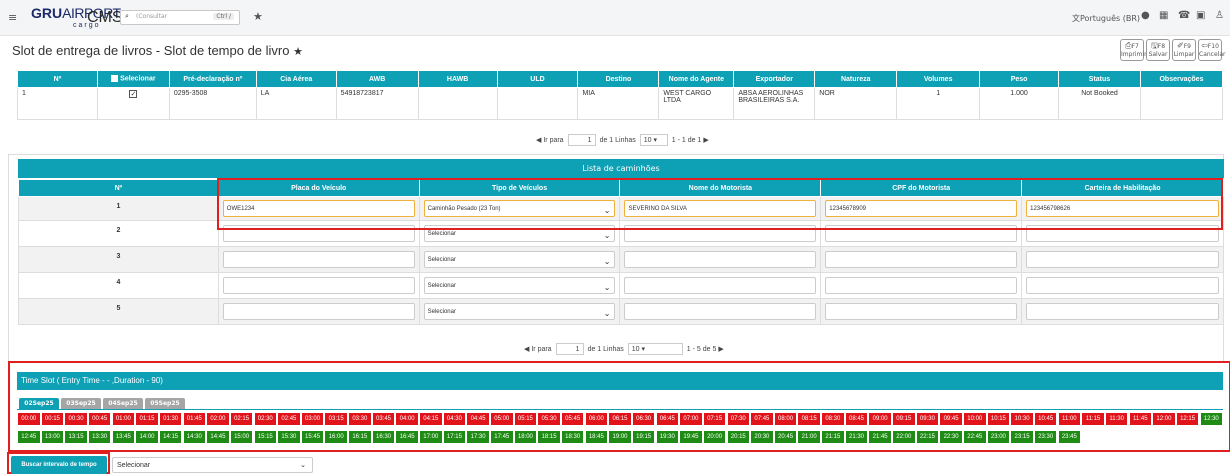 The height and width of the screenshot is (474, 1230). What do you see at coordinates (620, 419) in the screenshot?
I see `time-slot: 06:15` at bounding box center [620, 419].